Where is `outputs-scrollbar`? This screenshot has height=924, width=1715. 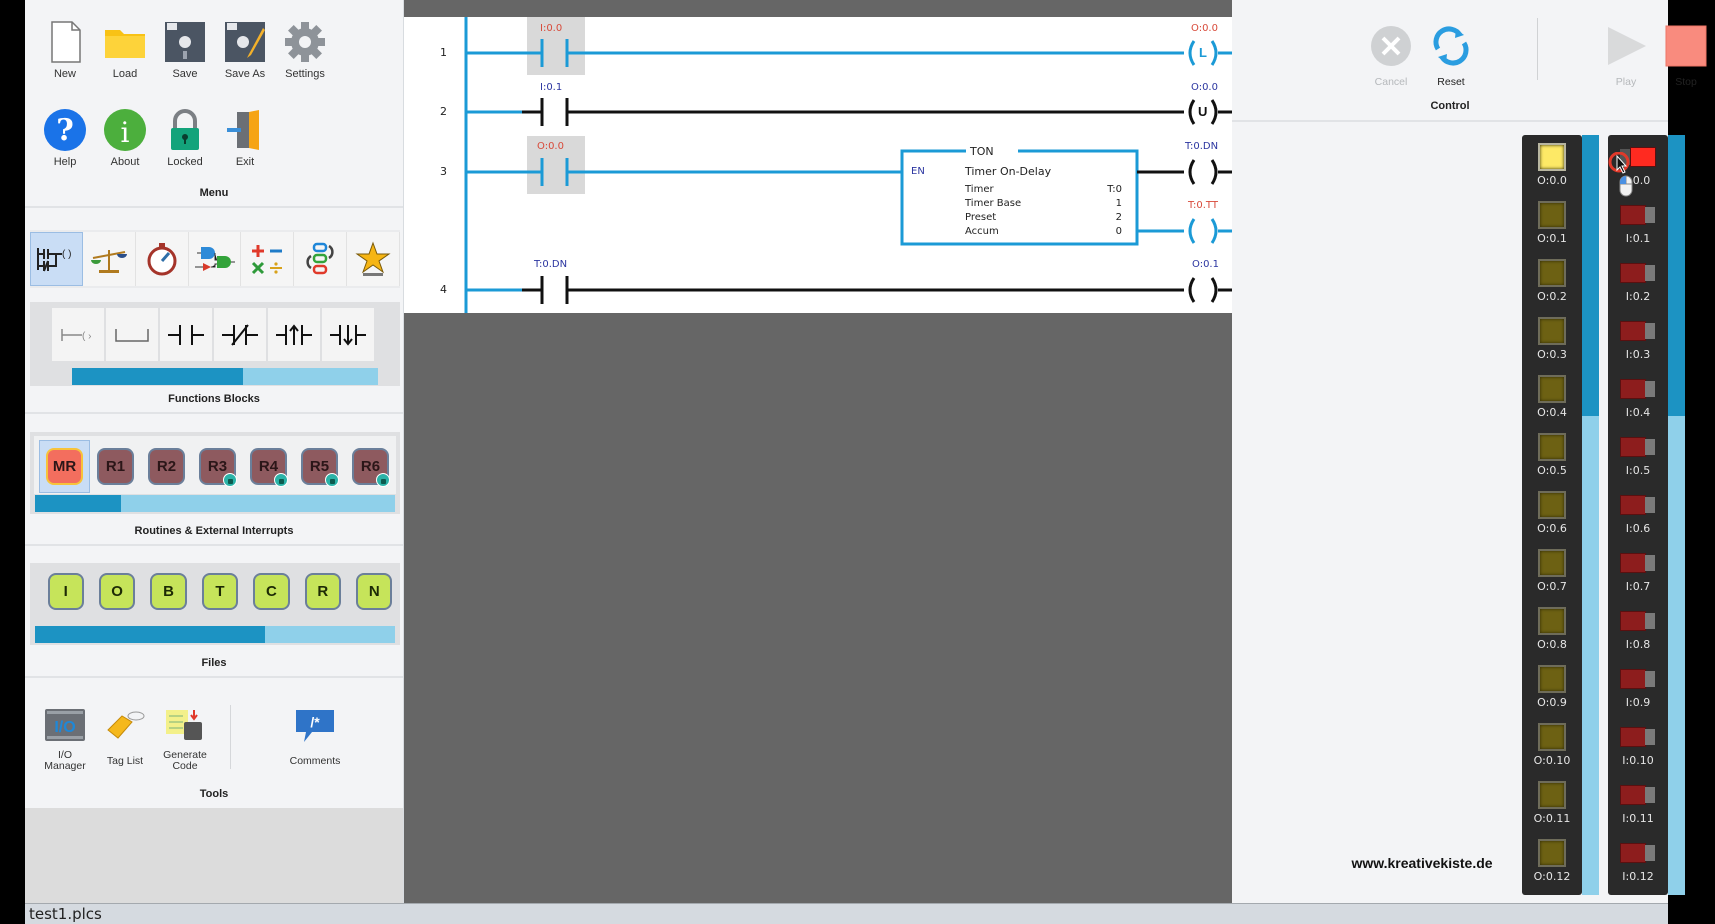
outputs-scrollbar is located at coordinates (1590, 515).